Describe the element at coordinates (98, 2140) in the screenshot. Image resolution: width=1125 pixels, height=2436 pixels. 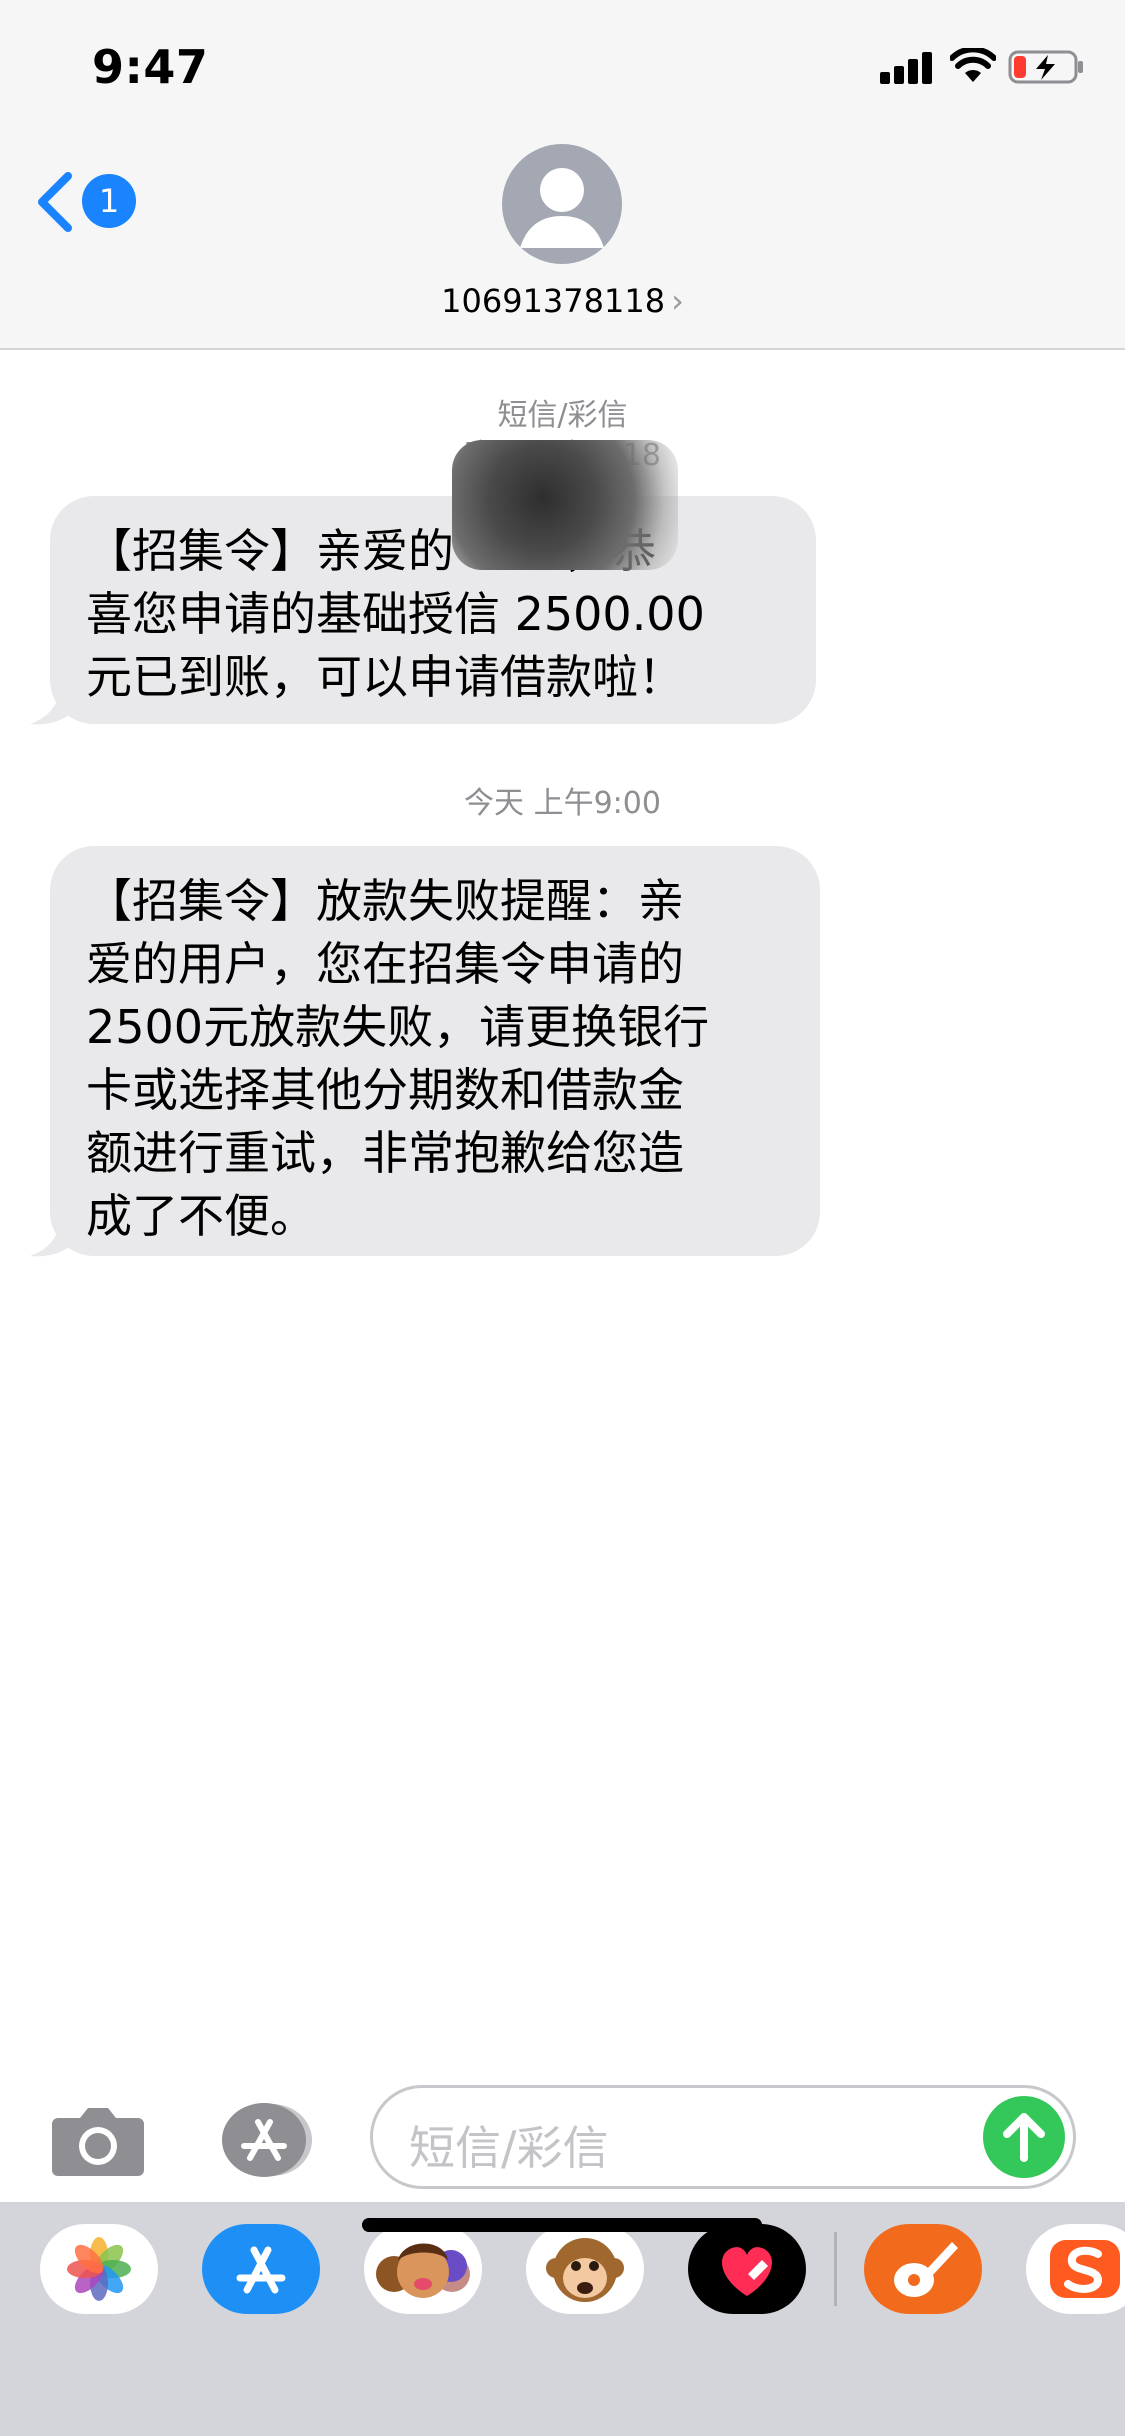
I see `camera-icon` at that location.